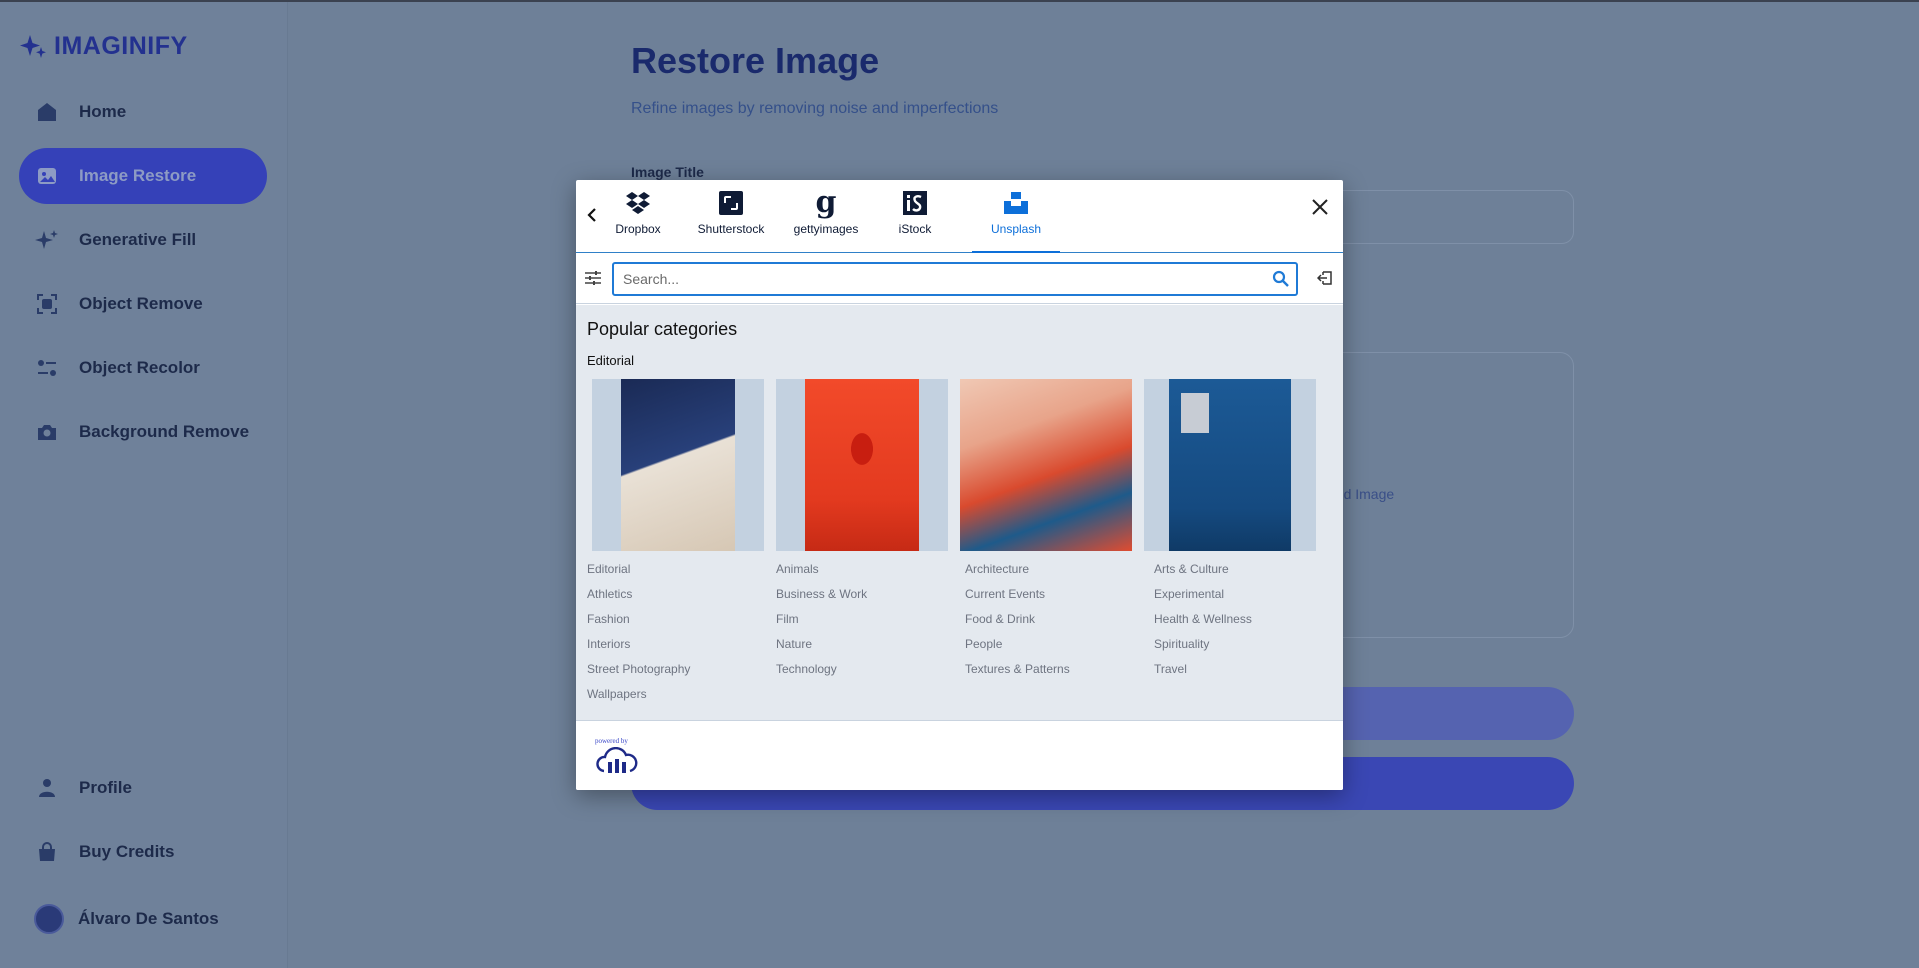 The height and width of the screenshot is (968, 1919). I want to click on powered-by-label: powered by, so click(611, 741).